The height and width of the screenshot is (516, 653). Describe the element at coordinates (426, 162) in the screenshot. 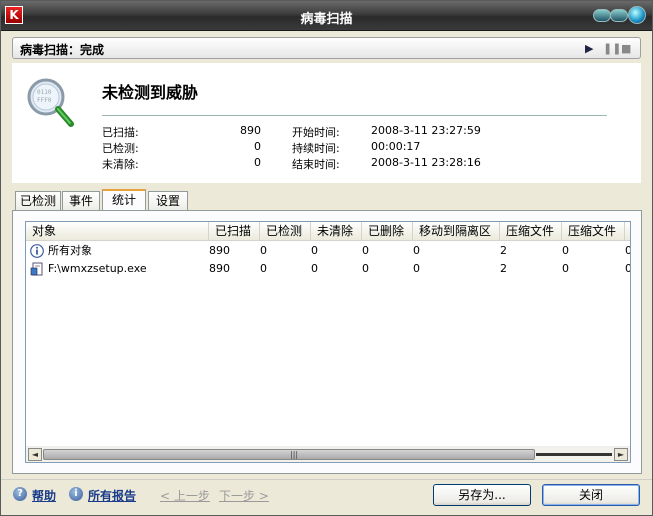

I see `time-value-end: 2008-3-11 23:28:16` at that location.